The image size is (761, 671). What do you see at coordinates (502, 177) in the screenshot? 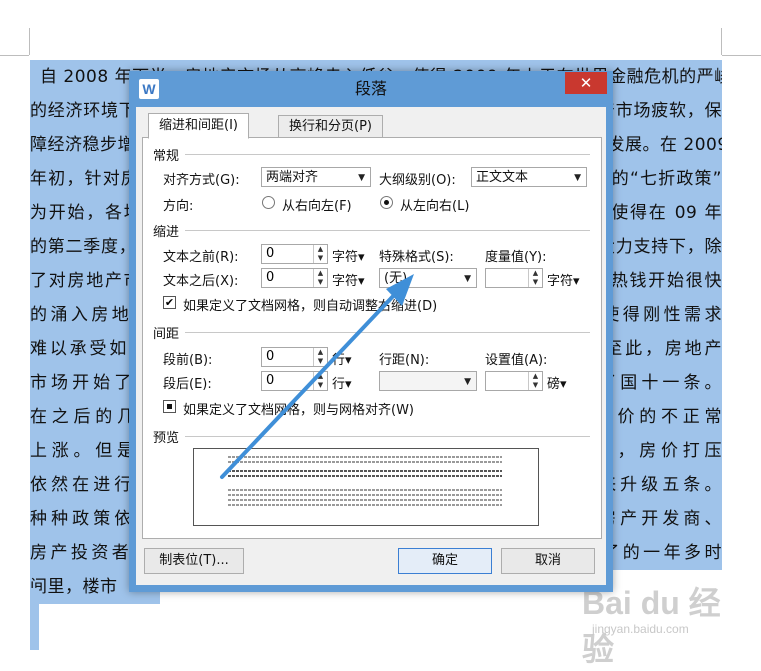
I see `outline-level-value: 正文文本` at bounding box center [502, 177].